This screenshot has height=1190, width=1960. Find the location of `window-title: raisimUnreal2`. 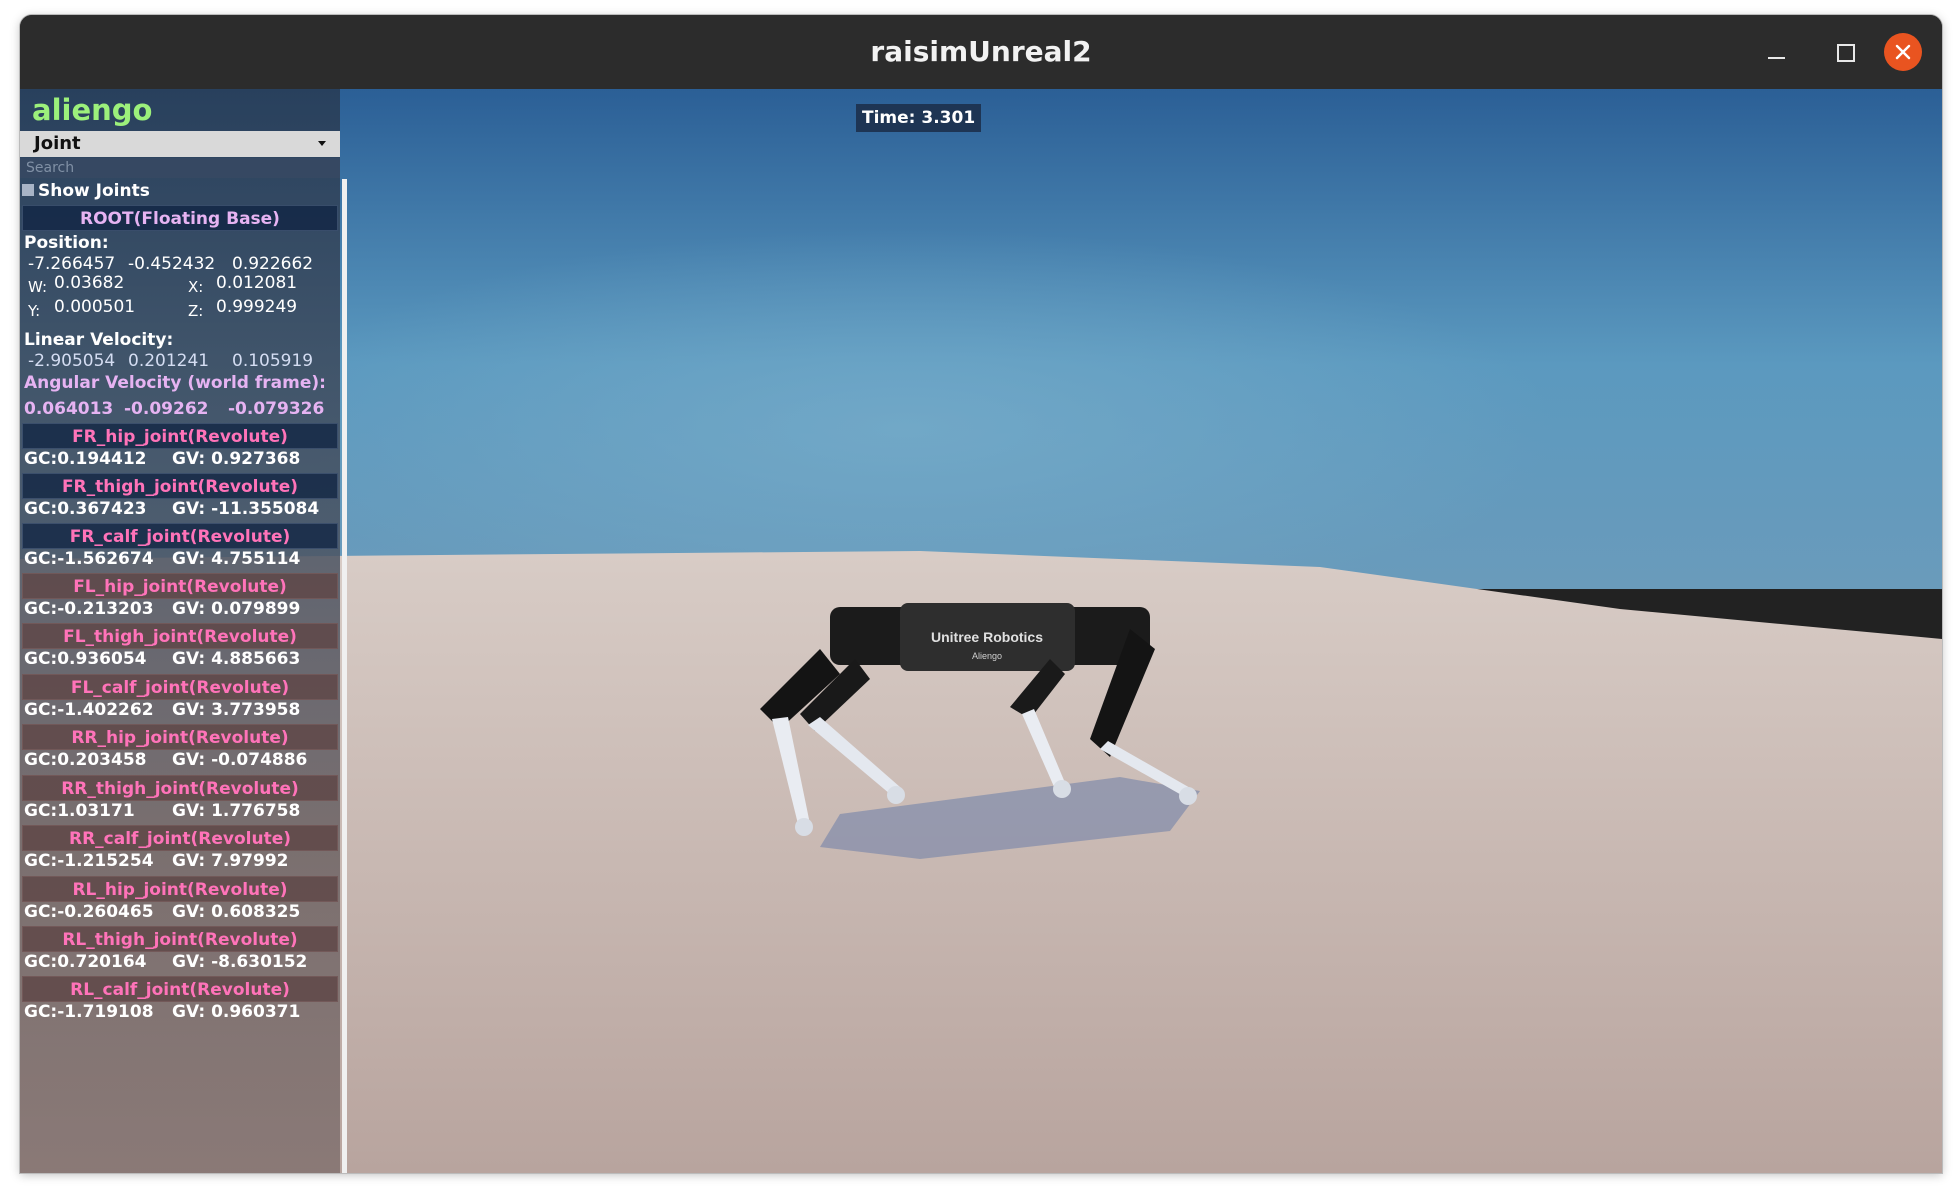

window-title: raisimUnreal2 is located at coordinates (981, 51).